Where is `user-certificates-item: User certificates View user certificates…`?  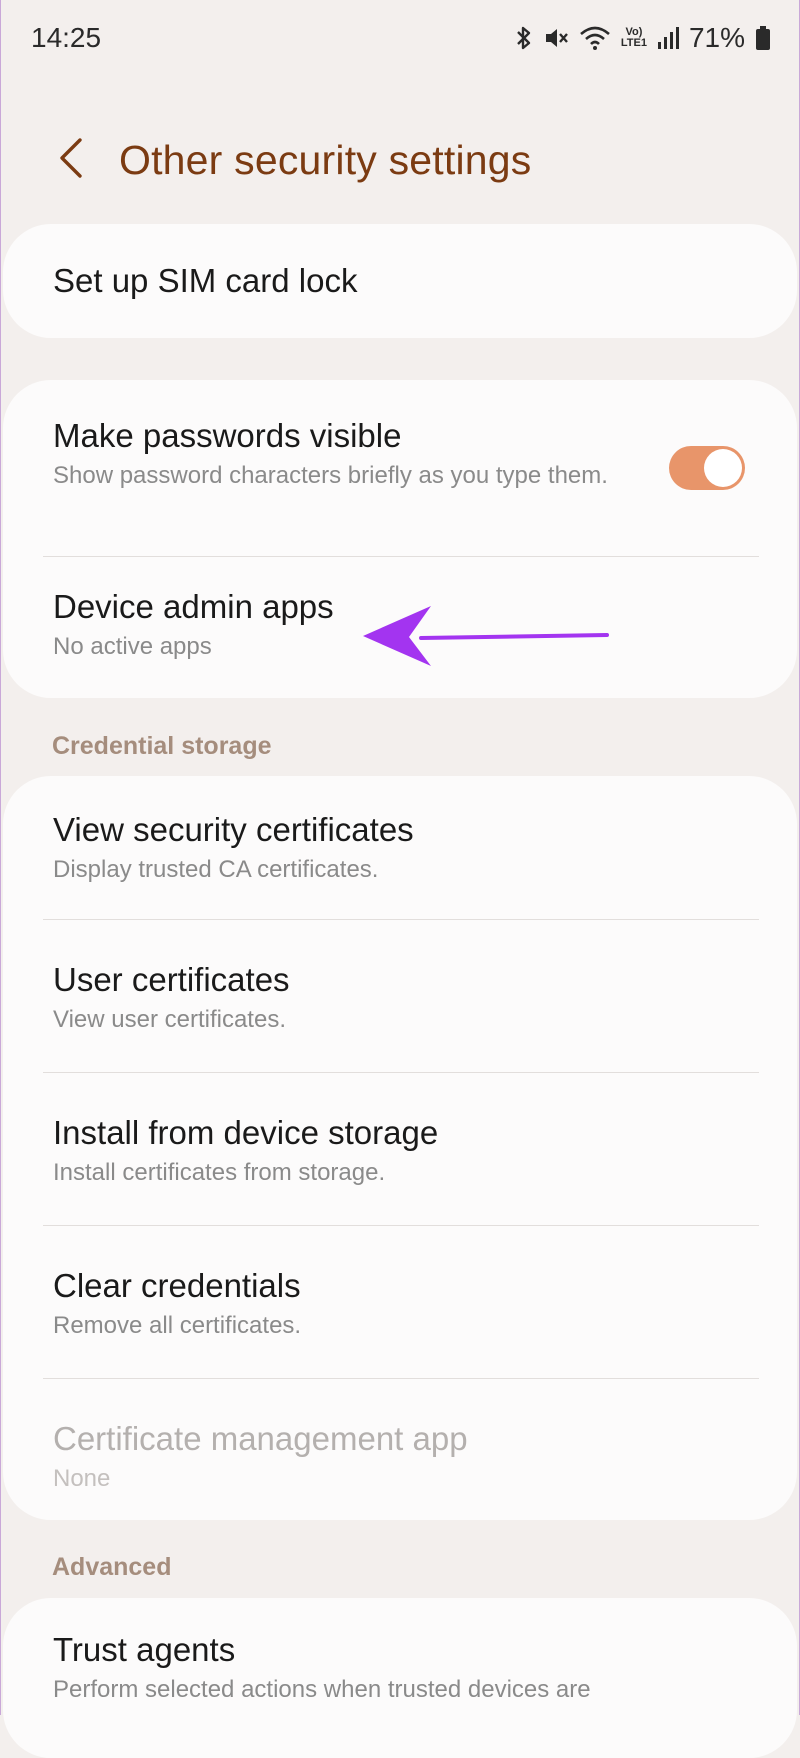
user-certificates-item: User certificates View user certificates… is located at coordinates (400, 996).